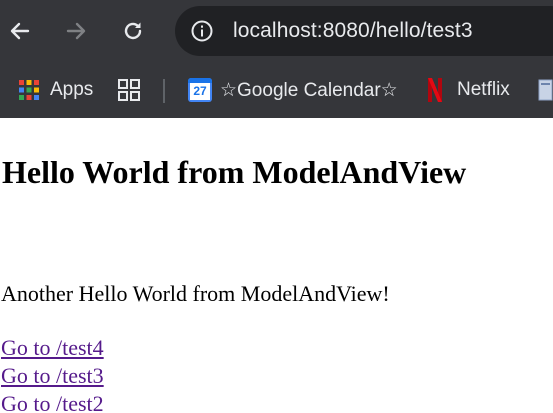 This screenshot has width=553, height=413. I want to click on back-button, so click(20, 31).